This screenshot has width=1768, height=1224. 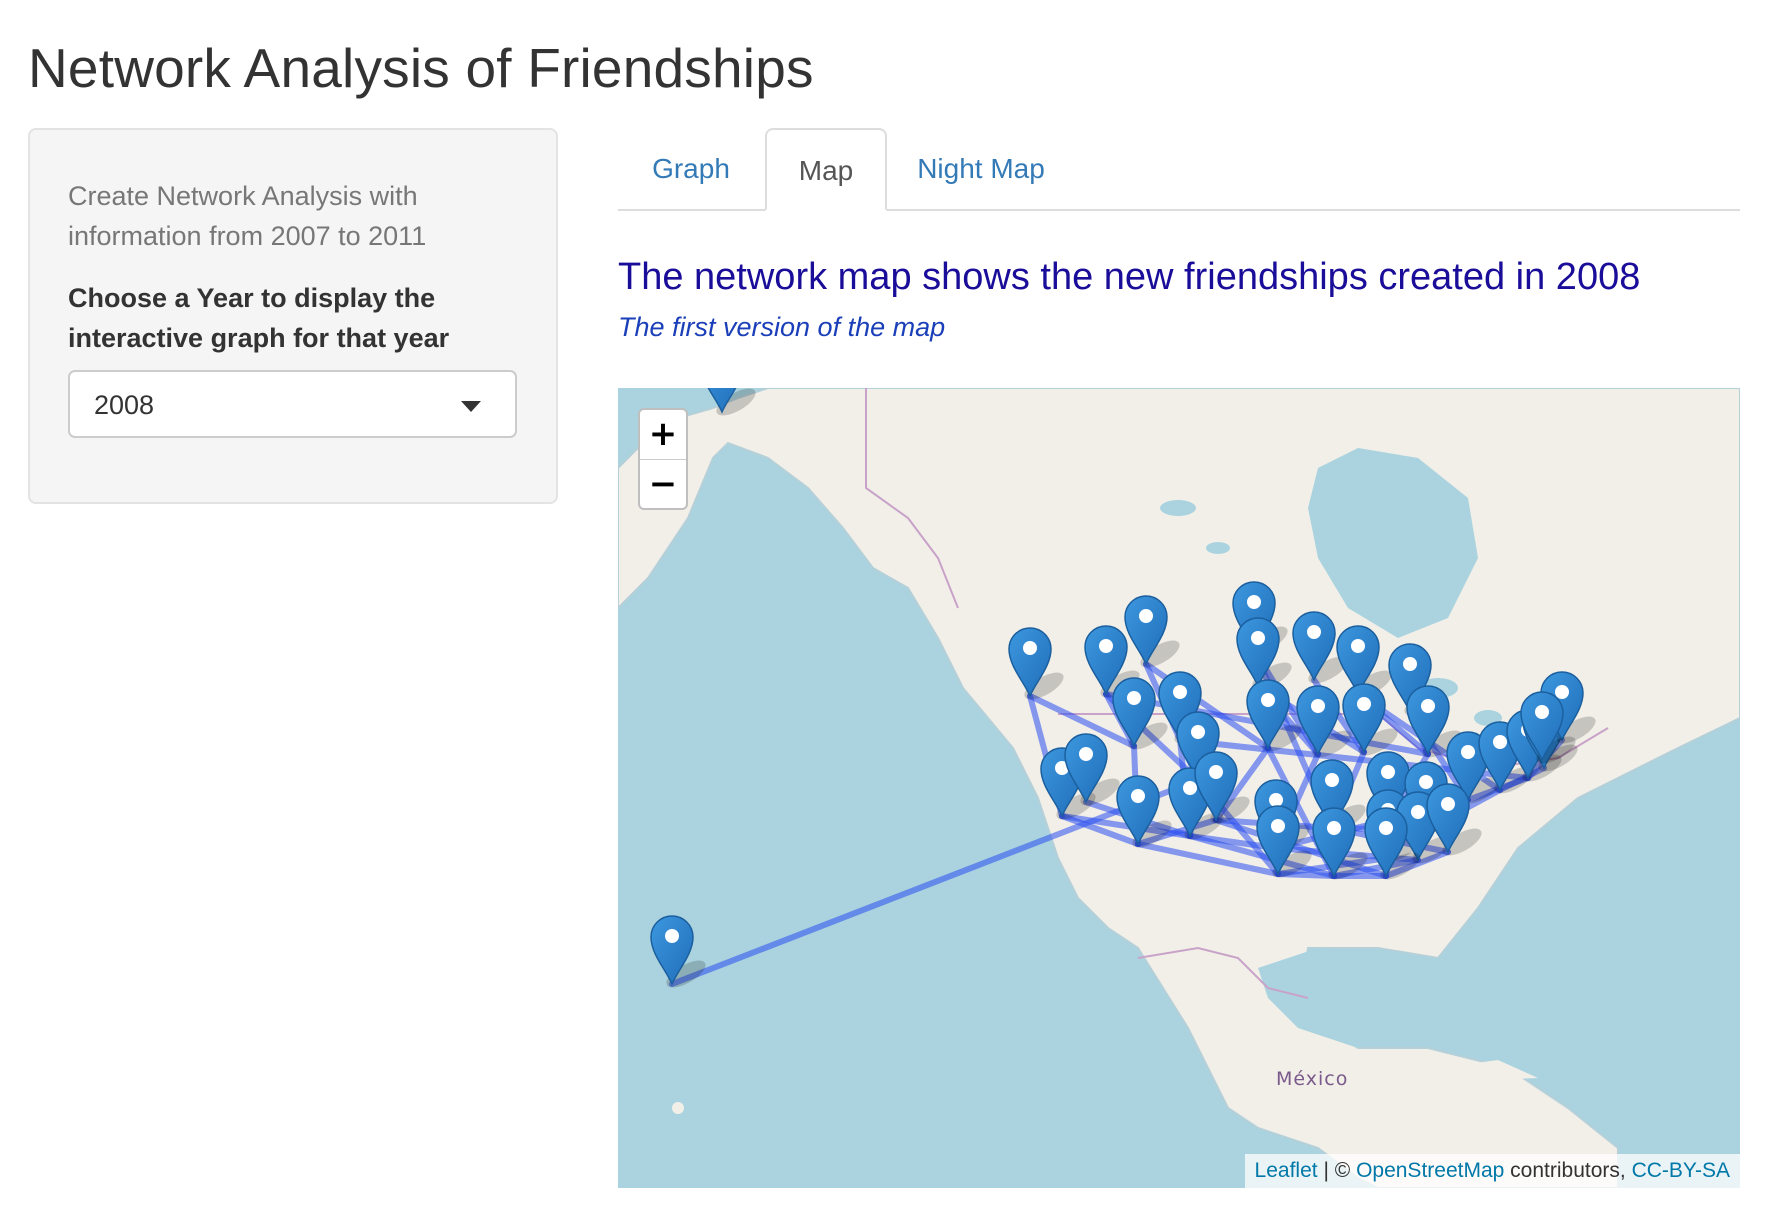 What do you see at coordinates (691, 169) in the screenshot?
I see `tab-graph: Graph` at bounding box center [691, 169].